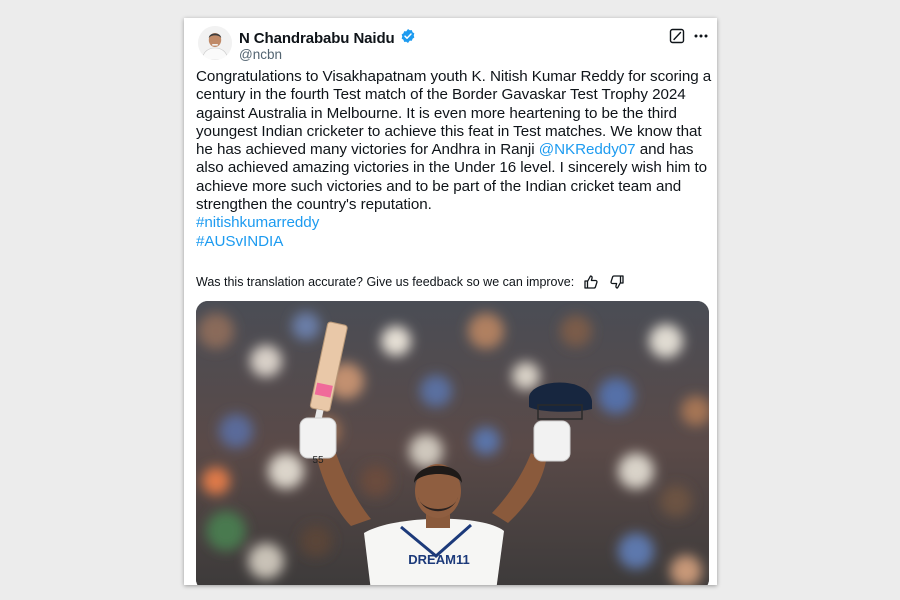 The image size is (900, 600). I want to click on author-name: N Chandrababu Naidu, so click(317, 38).